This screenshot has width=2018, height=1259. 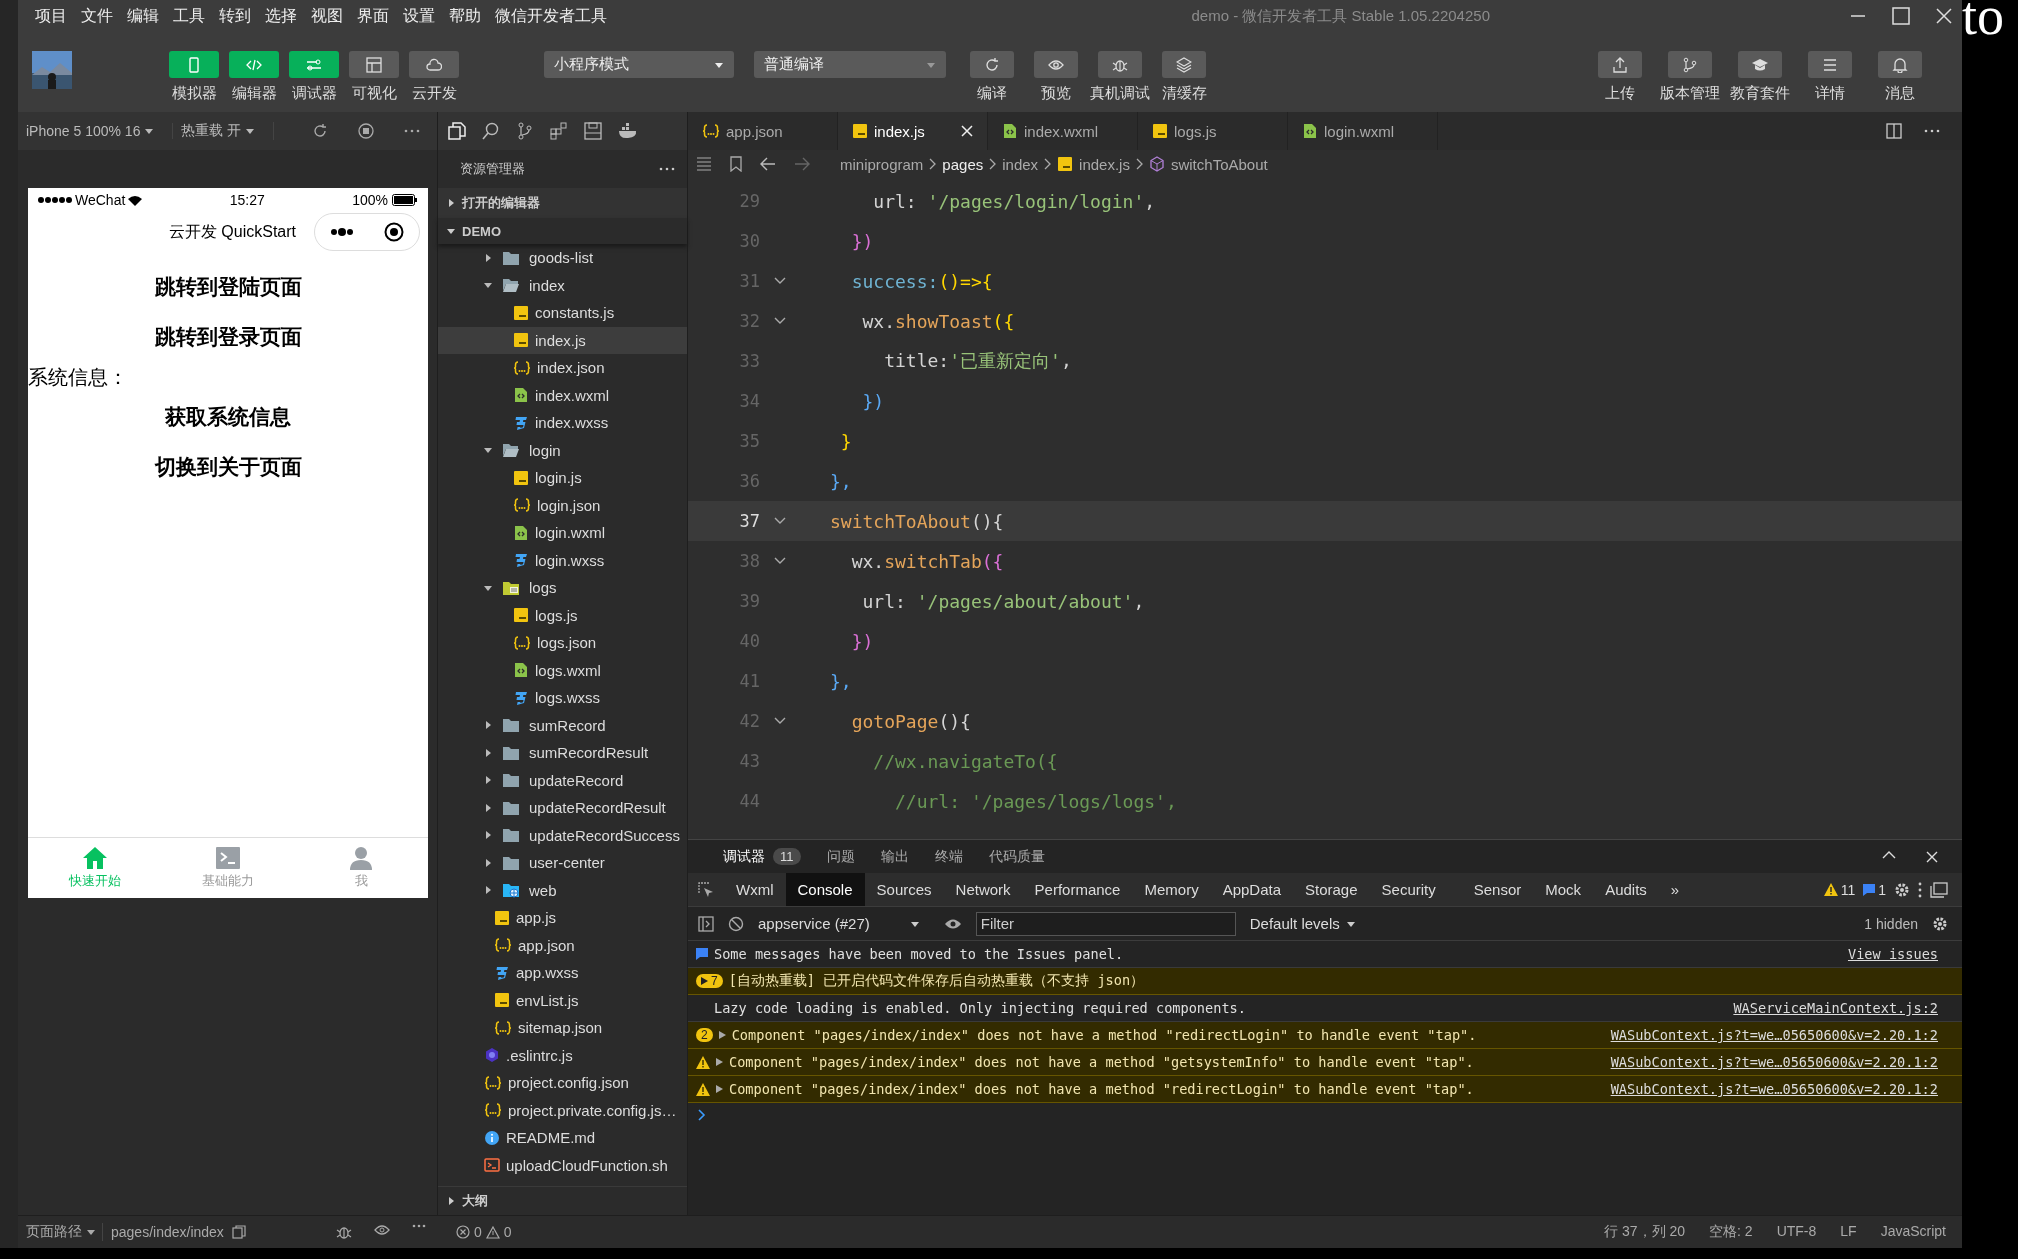 What do you see at coordinates (228, 337) in the screenshot?
I see `page-button: 跳转到登录页面` at bounding box center [228, 337].